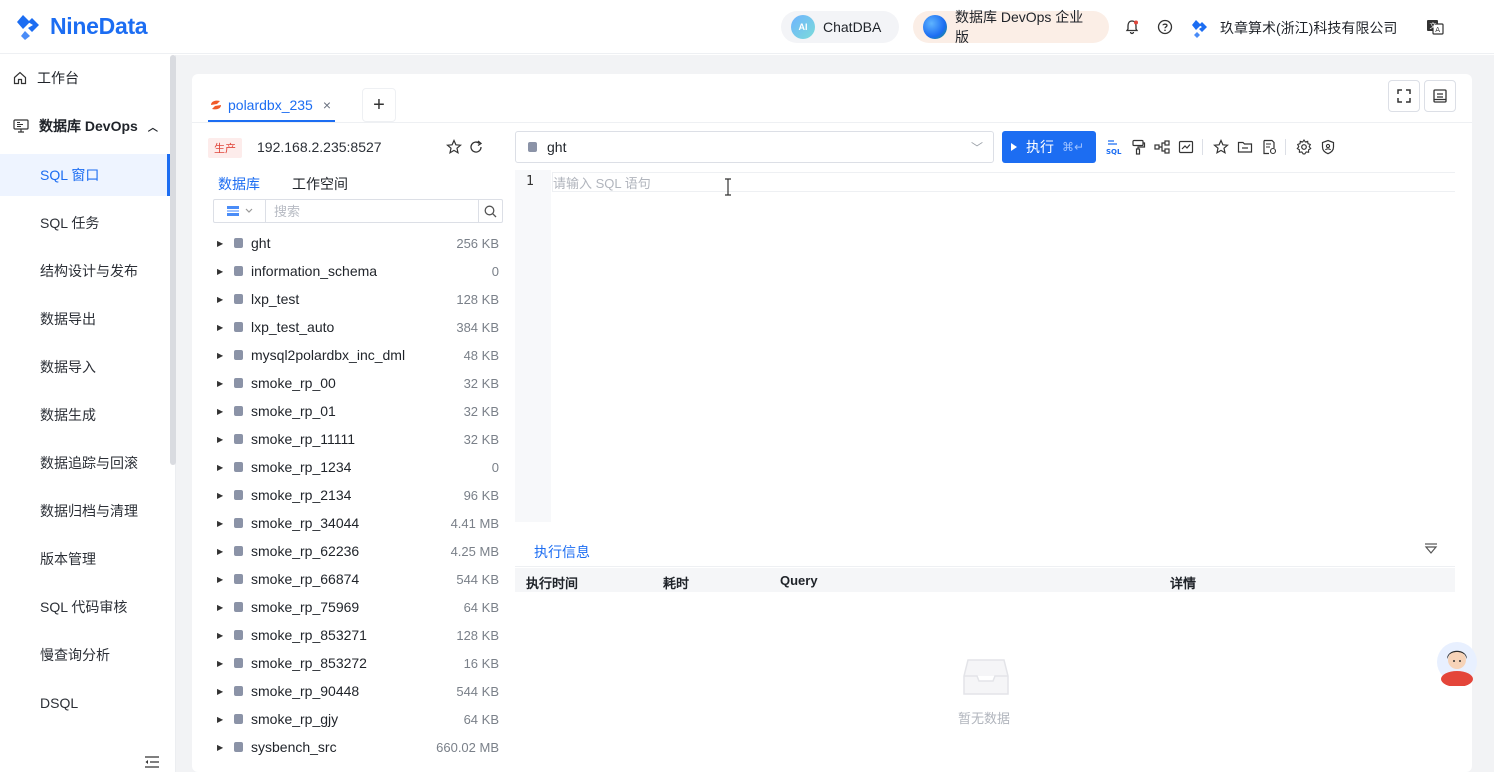 Image resolution: width=1494 pixels, height=772 pixels. Describe the element at coordinates (1269, 147) in the screenshot. I see `history-icon` at that location.